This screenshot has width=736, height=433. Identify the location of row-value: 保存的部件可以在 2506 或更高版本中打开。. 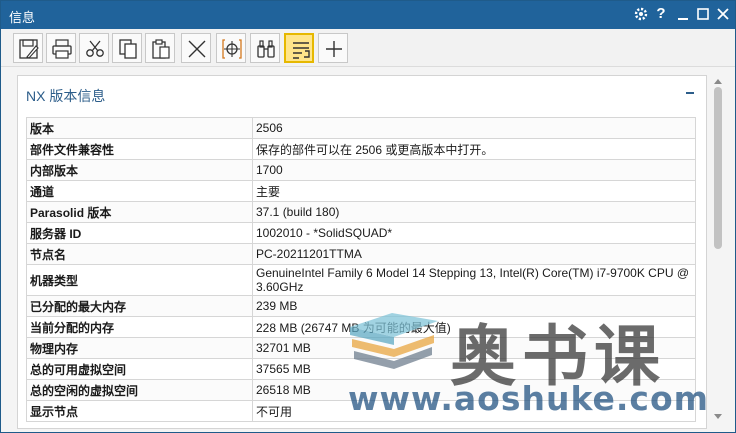
(474, 149).